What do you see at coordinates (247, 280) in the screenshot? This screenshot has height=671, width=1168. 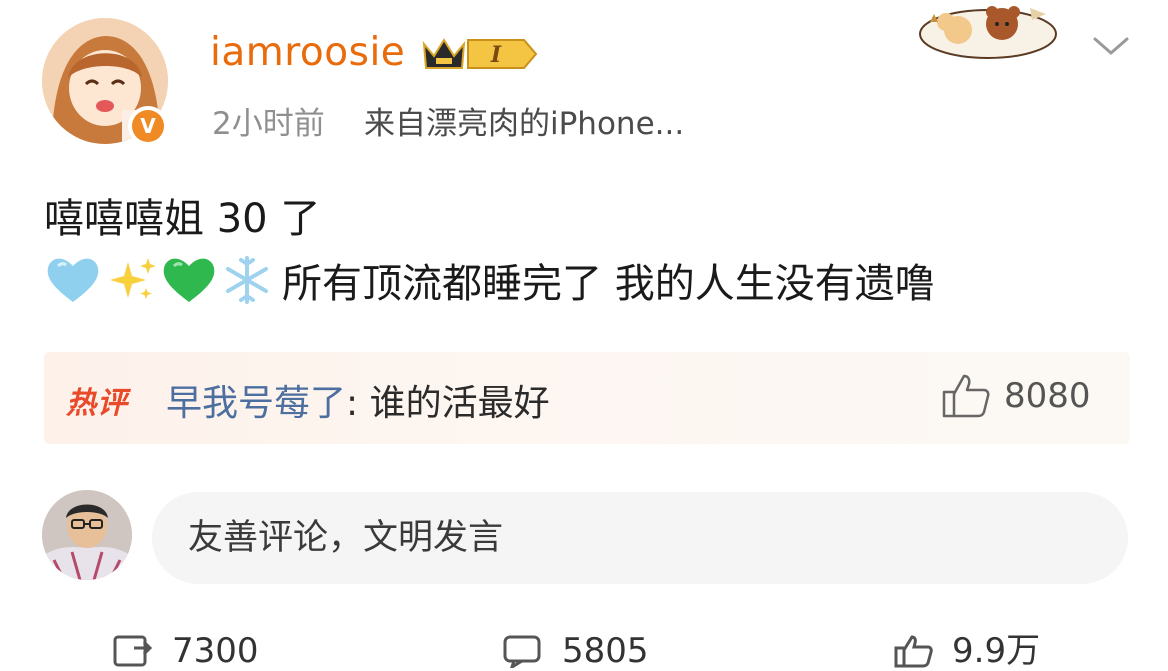 I see `snowflake-icon` at bounding box center [247, 280].